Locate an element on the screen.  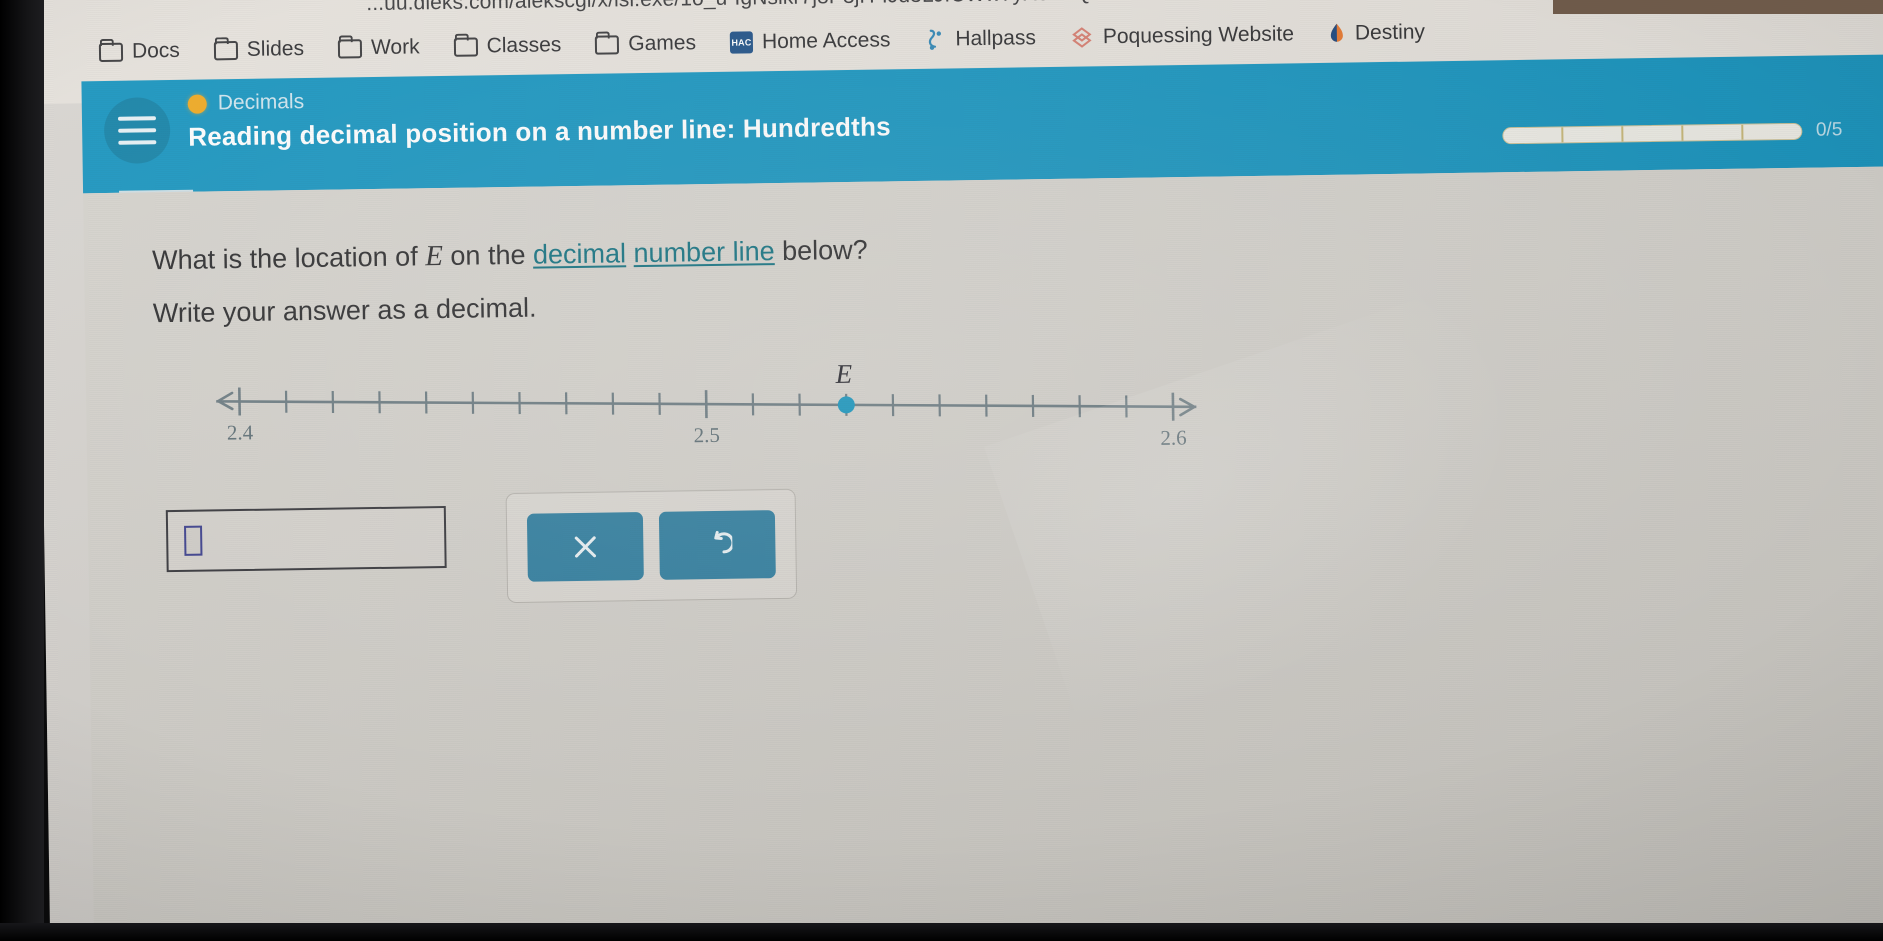
bookmark-label: Games is located at coordinates (662, 43).